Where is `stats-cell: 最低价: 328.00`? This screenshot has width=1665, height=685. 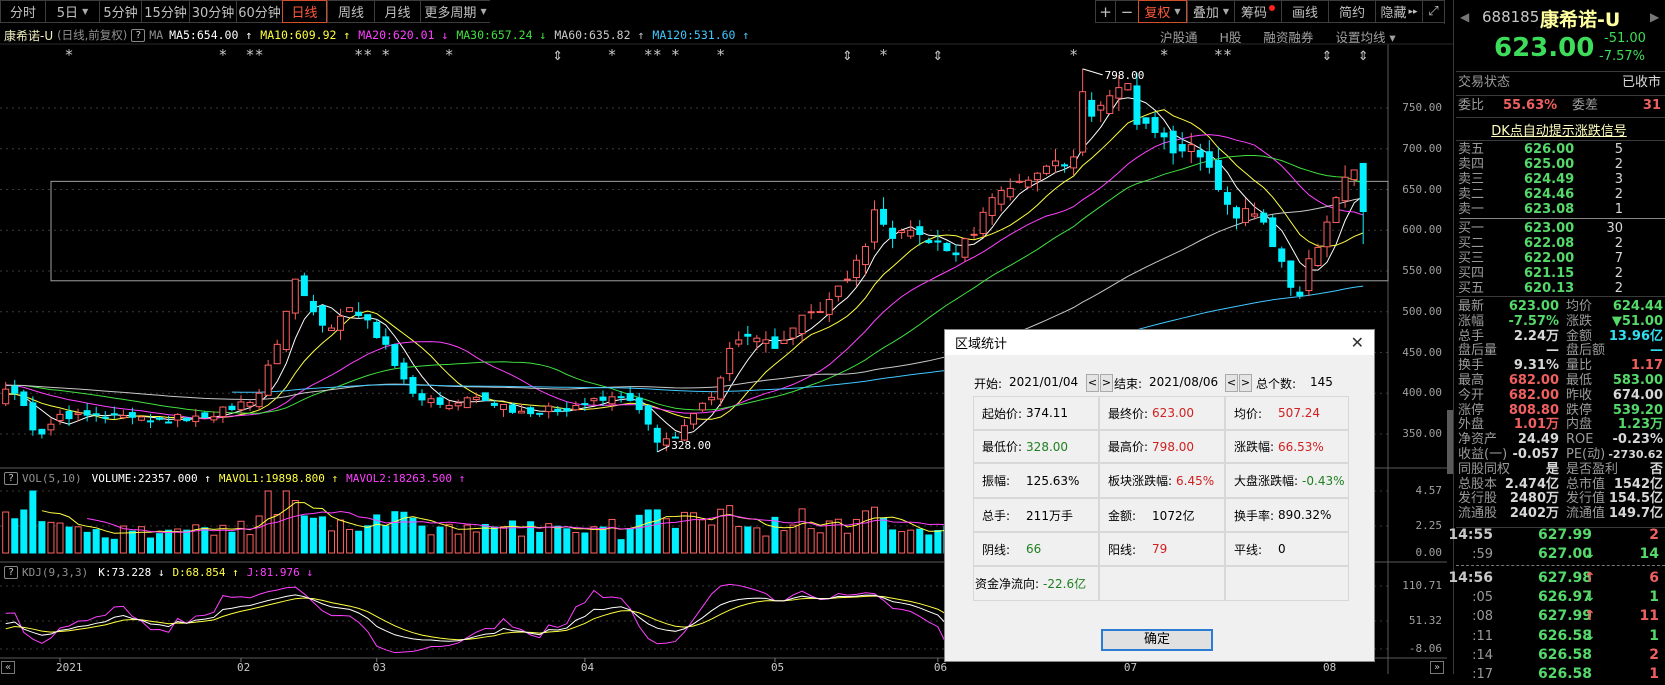
stats-cell: 最低价: 328.00 is located at coordinates (1036, 446).